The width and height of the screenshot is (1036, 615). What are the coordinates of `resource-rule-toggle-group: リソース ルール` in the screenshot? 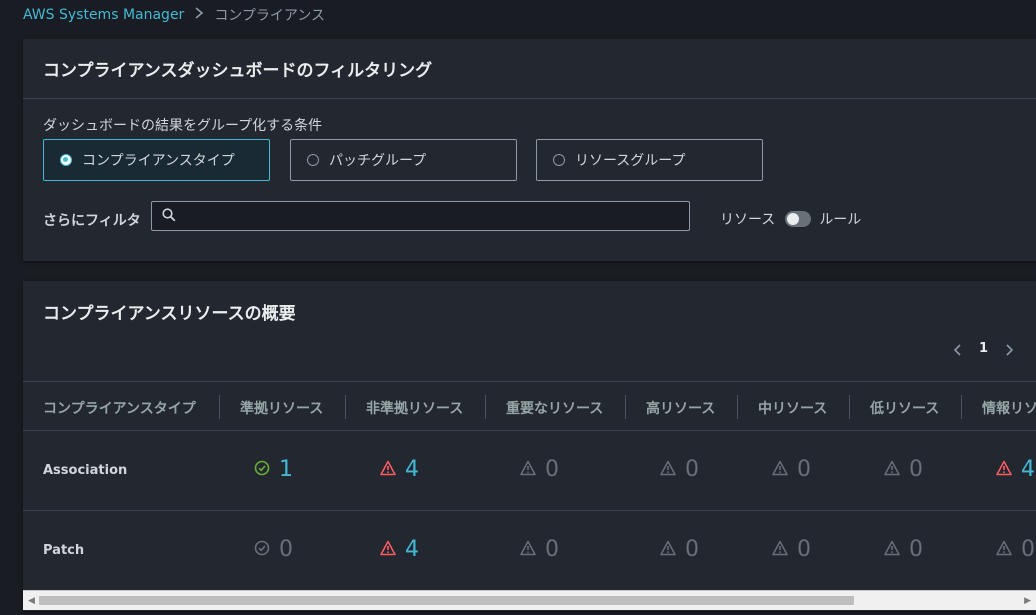 It's located at (790, 219).